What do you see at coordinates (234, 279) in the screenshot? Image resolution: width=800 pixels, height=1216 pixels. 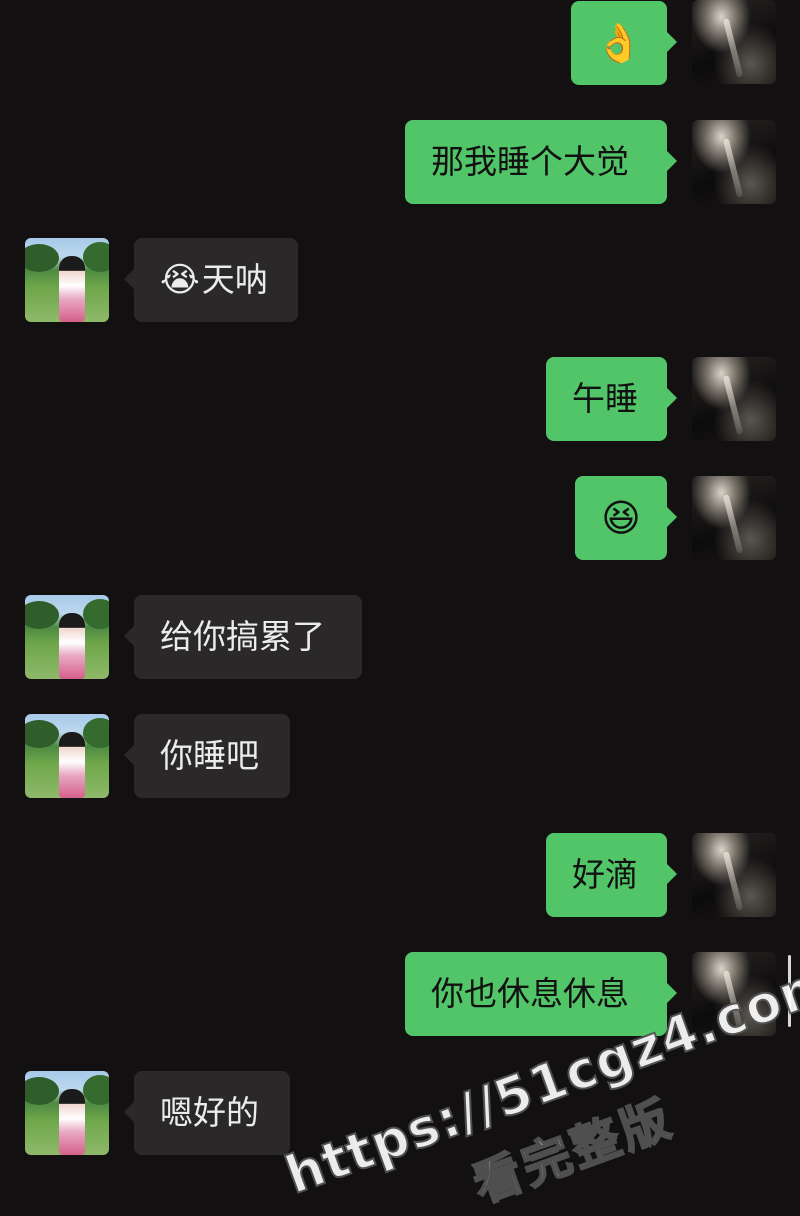 I see `message-text: 天呐` at bounding box center [234, 279].